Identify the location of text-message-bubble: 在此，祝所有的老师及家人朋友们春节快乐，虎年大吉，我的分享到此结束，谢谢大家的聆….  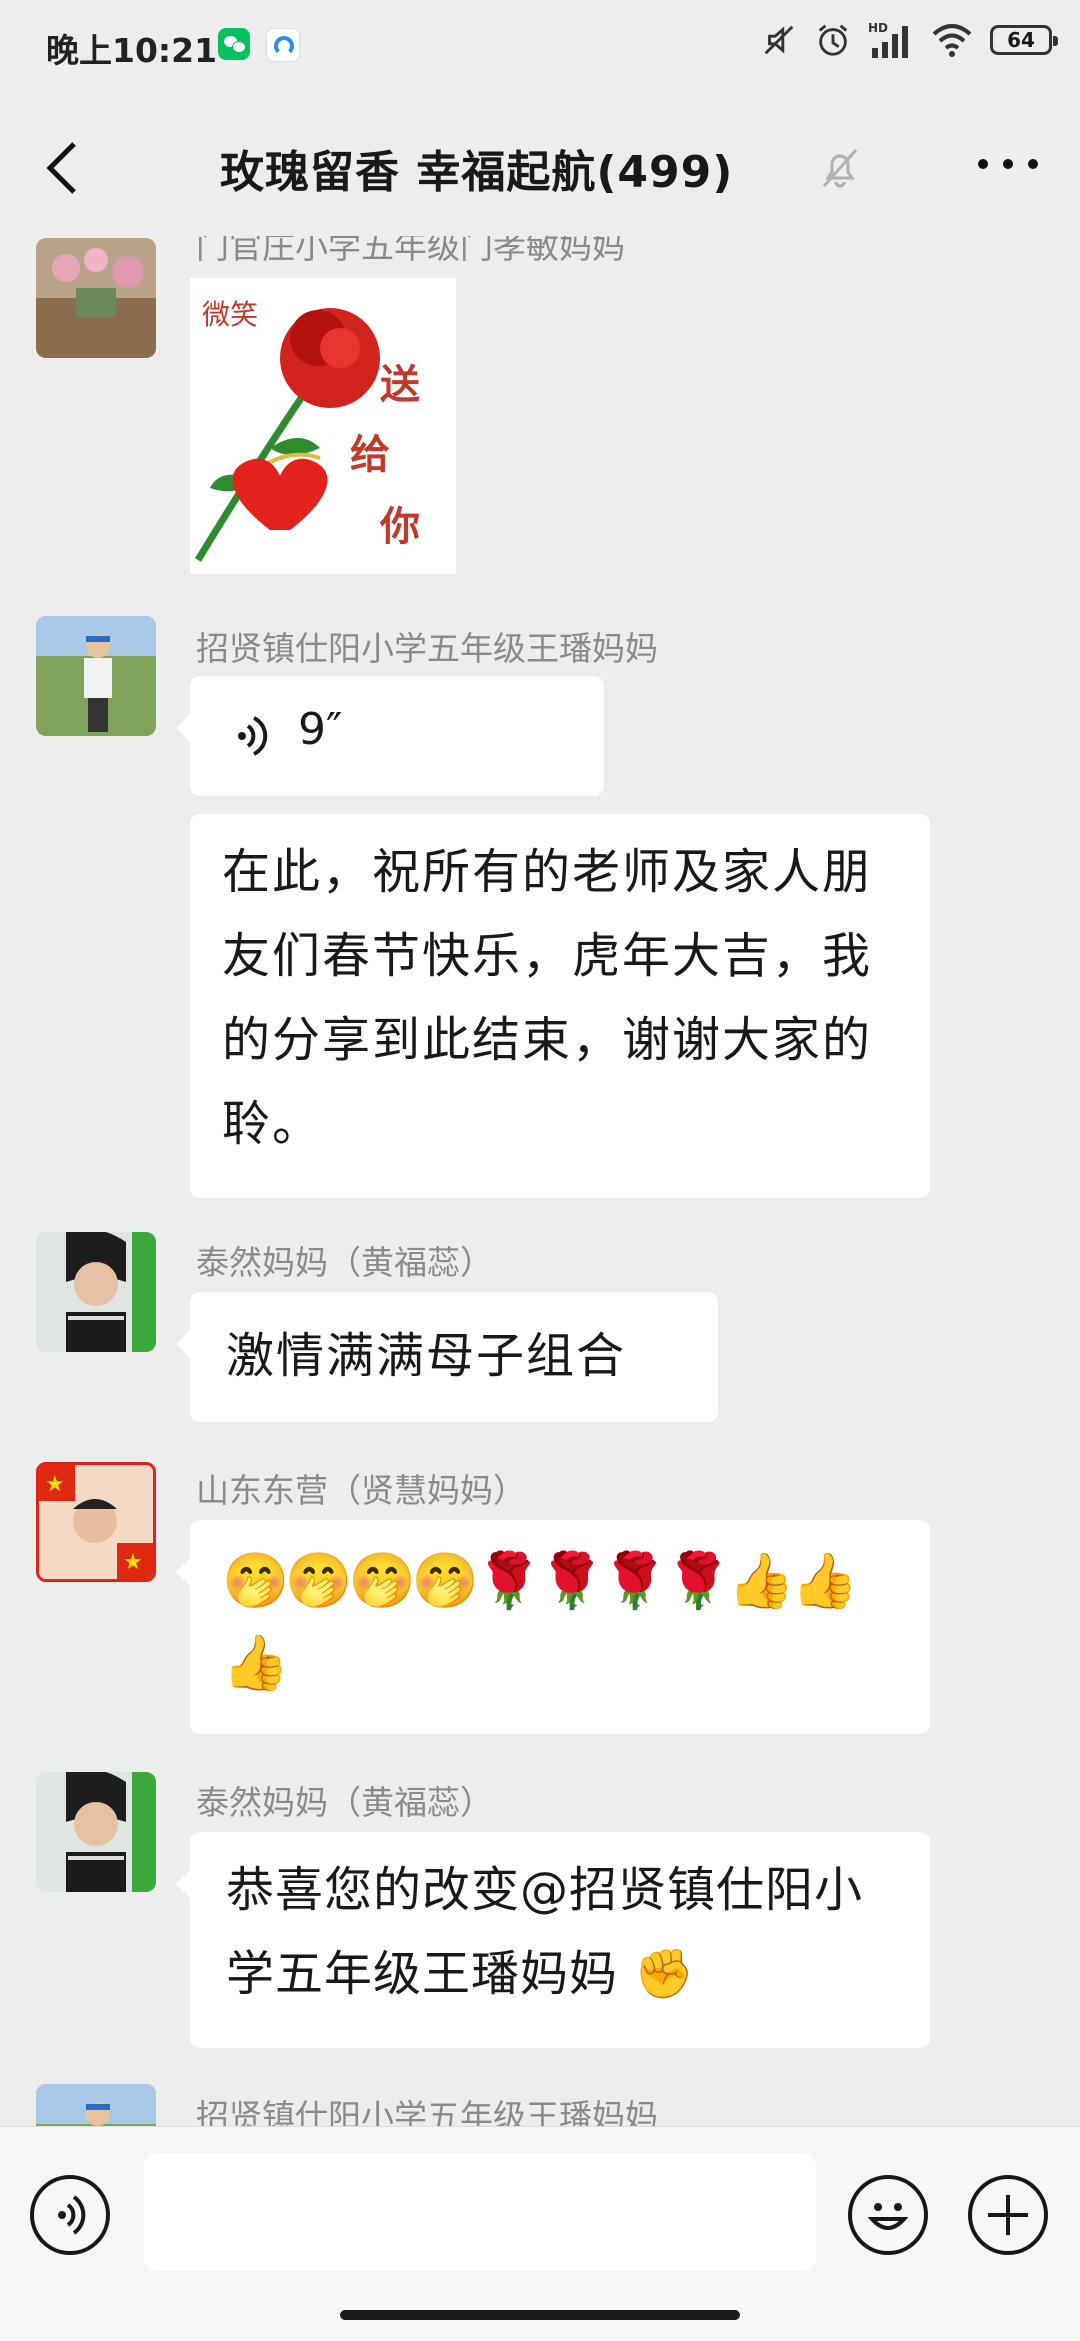
(560, 1006).